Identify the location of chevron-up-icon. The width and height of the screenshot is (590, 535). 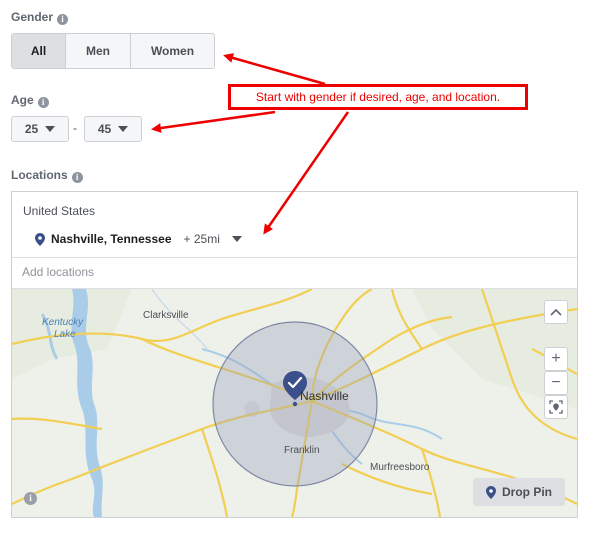
(556, 312).